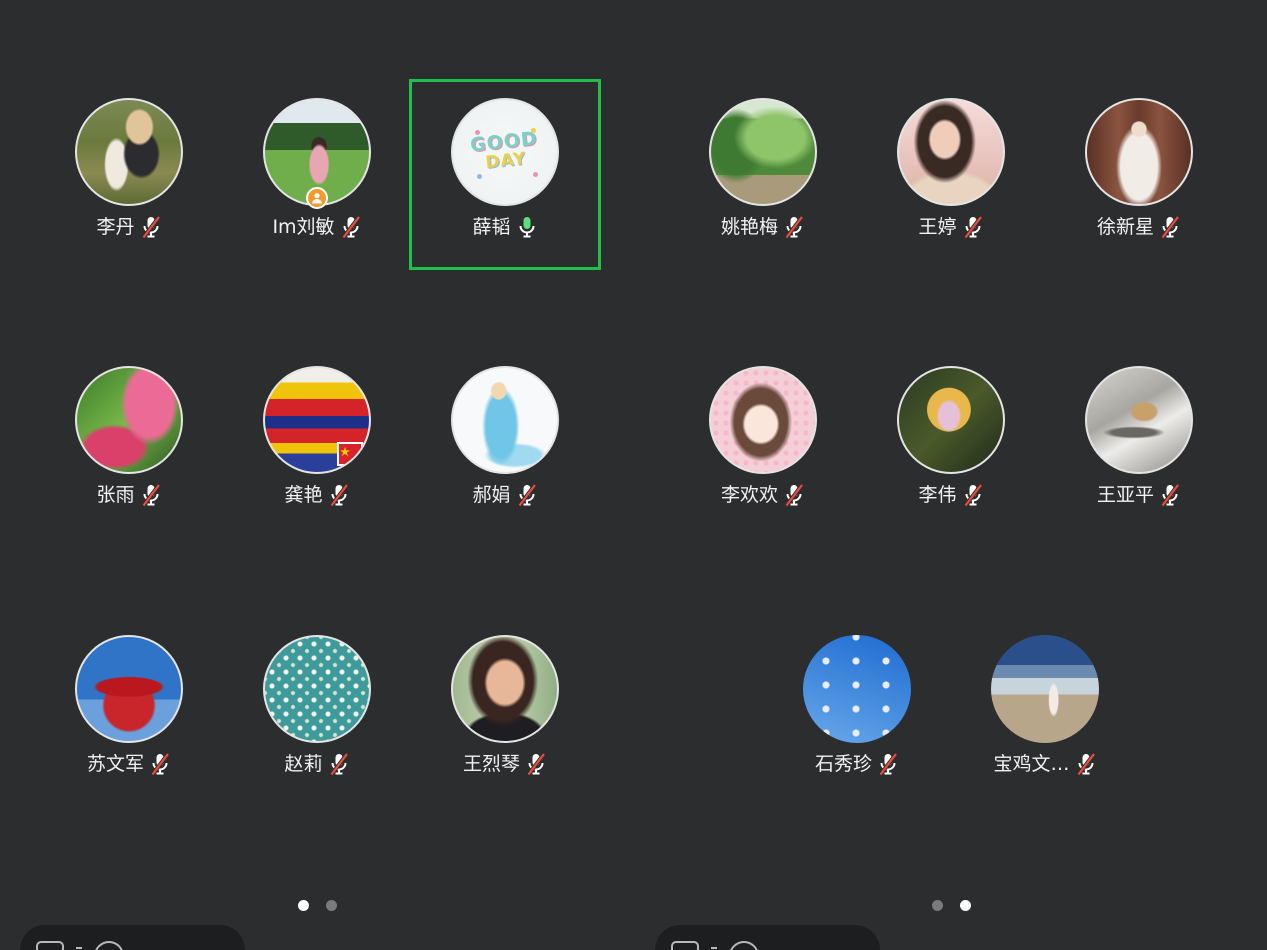 This screenshot has height=950, width=1267. I want to click on participant-tile: 石秀珍, so click(857, 710).